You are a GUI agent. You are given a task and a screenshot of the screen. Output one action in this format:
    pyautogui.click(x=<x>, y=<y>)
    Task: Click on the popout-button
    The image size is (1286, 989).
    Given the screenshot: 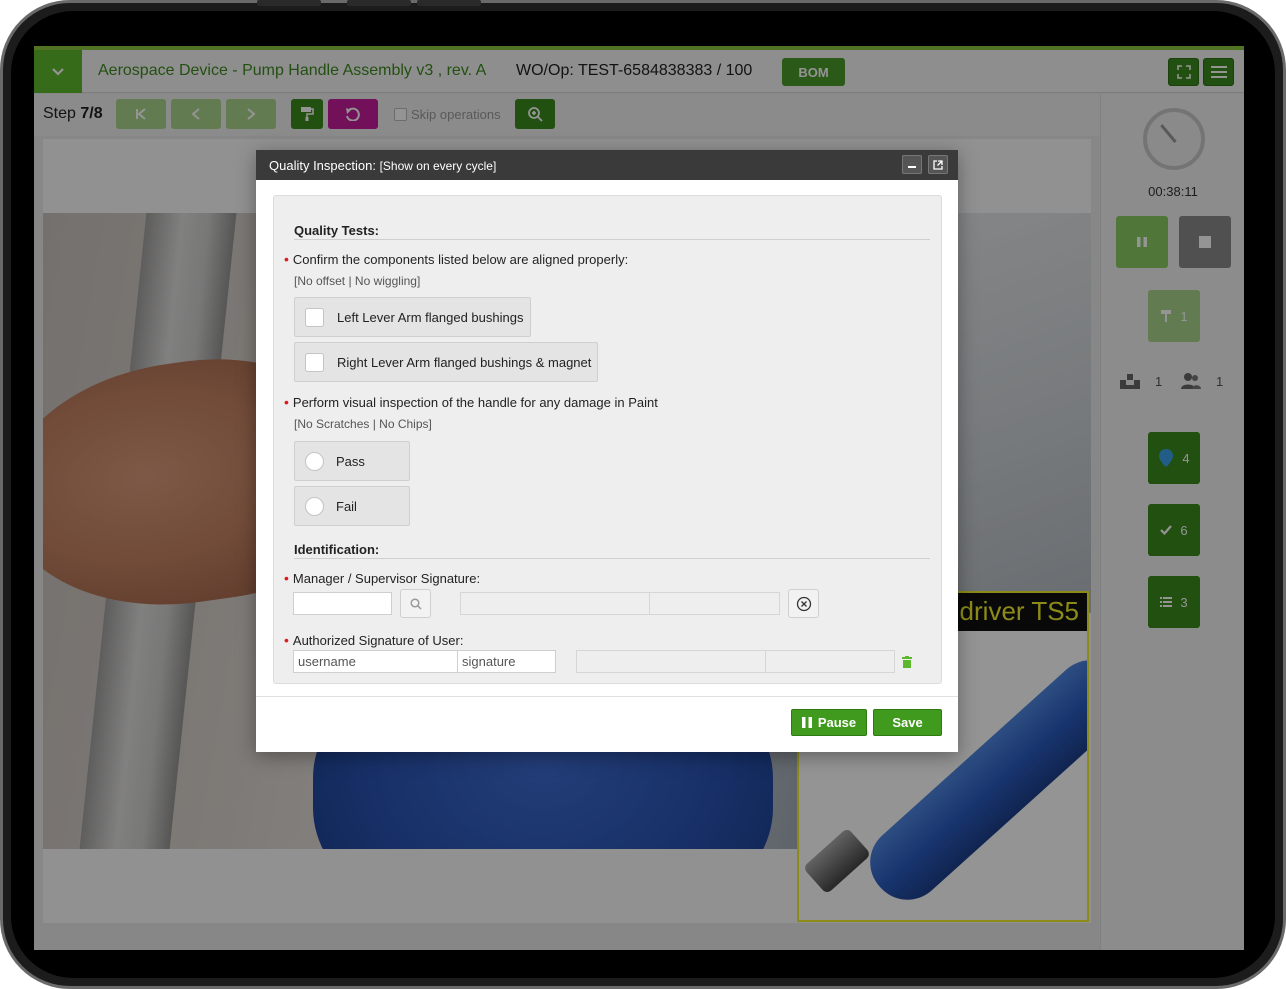 What is the action you would take?
    pyautogui.click(x=938, y=164)
    